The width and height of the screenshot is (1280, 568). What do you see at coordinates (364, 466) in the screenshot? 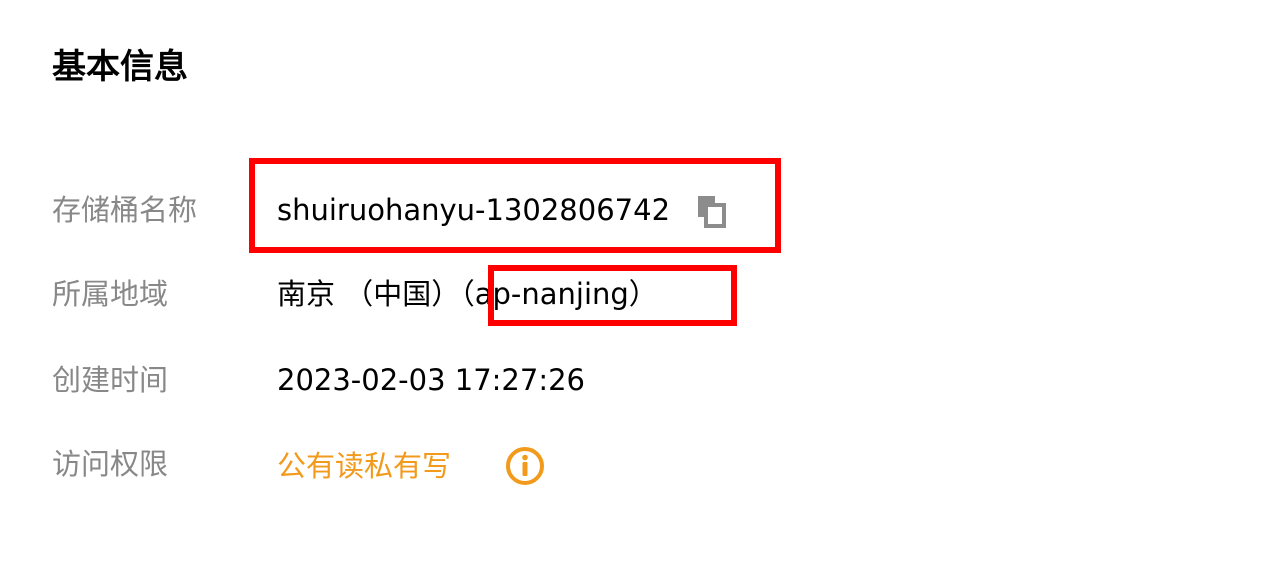
I see `access-permission-link: 公有读私有写` at bounding box center [364, 466].